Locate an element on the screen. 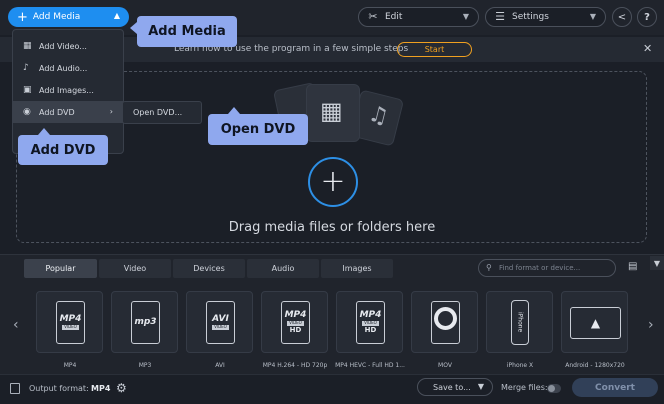  search-icon: ⚲ is located at coordinates (489, 267).